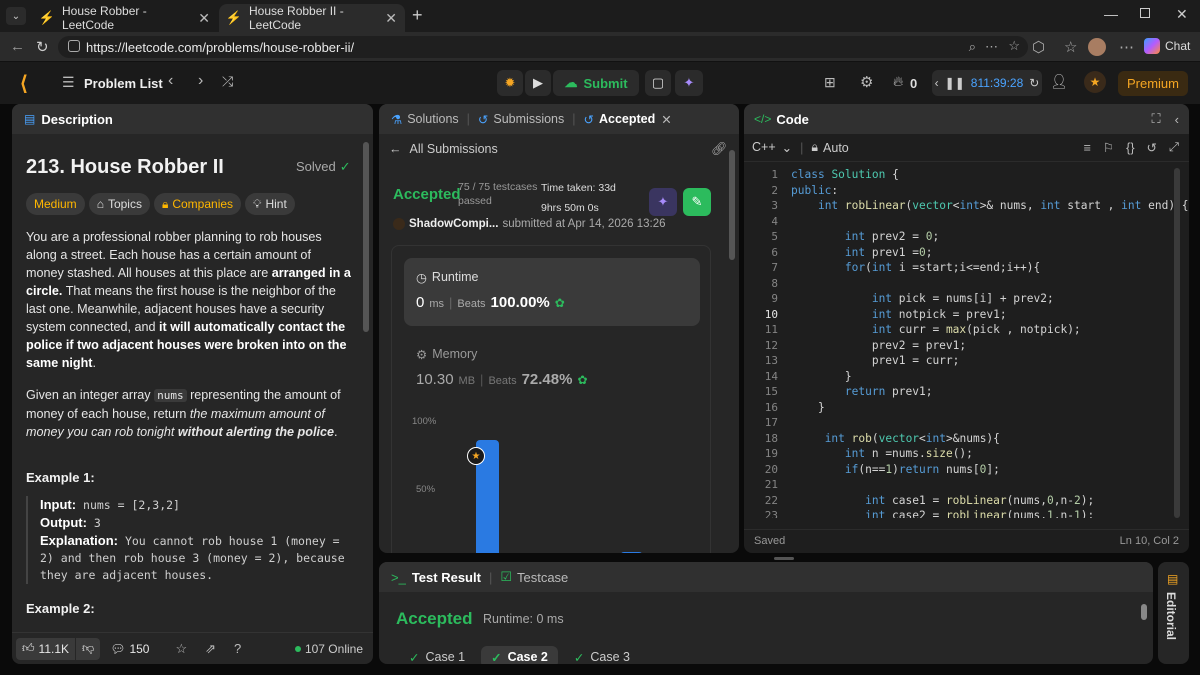 Image resolution: width=1200 pixels, height=675 pixels. Describe the element at coordinates (16, 16) in the screenshot. I see `tab-menu-button: ⌄` at that location.